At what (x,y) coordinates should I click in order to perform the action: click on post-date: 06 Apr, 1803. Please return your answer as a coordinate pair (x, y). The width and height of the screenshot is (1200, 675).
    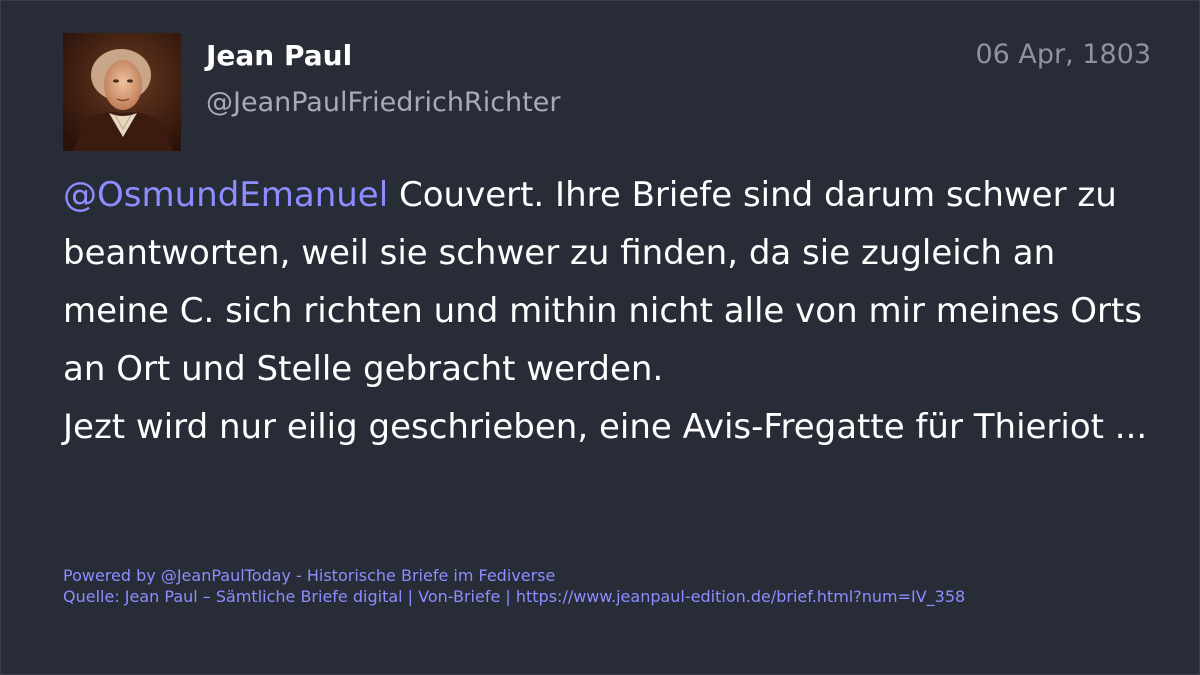
    Looking at the image, I should click on (1063, 54).